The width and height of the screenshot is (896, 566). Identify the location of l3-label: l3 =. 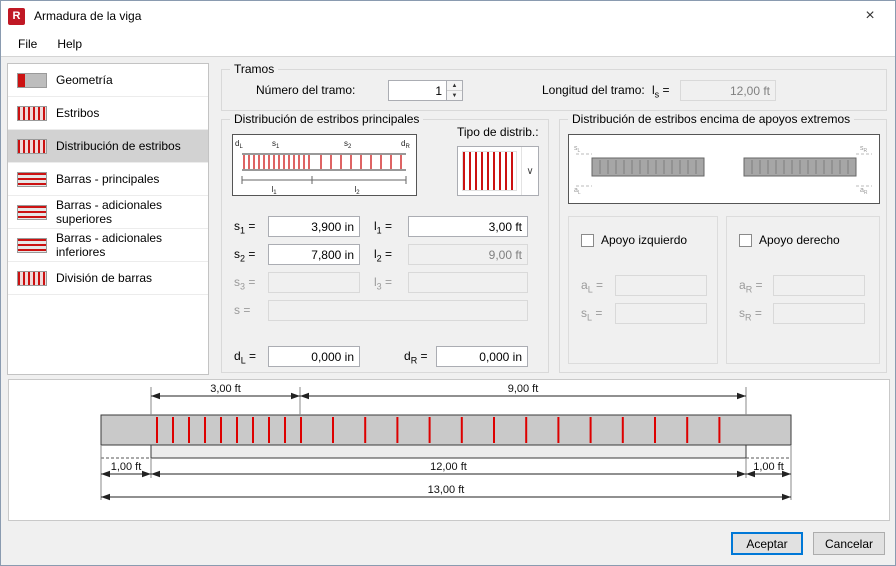
(383, 283).